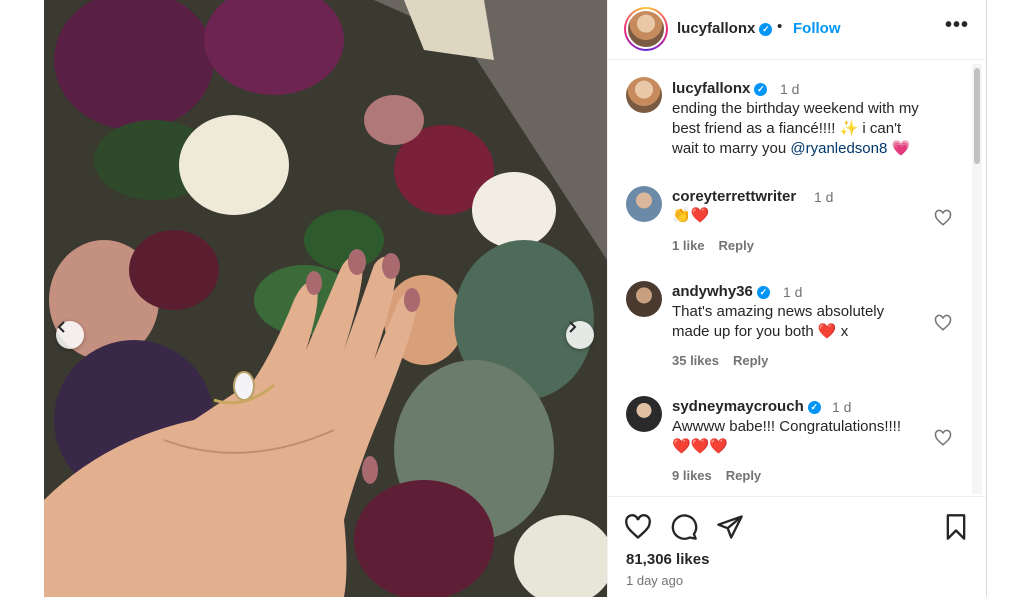  Describe the element at coordinates (695, 360) in the screenshot. I see `comment-likes: 35 likes` at that location.